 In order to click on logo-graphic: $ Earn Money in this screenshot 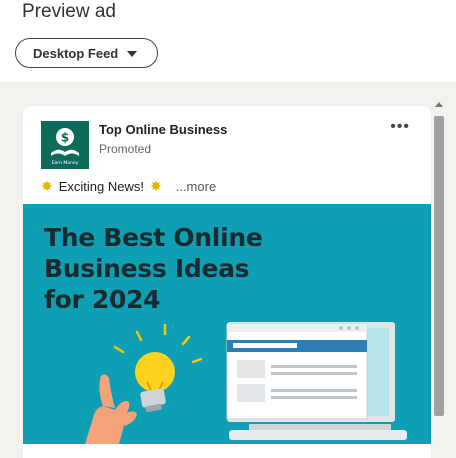, I will do `click(65, 147)`.